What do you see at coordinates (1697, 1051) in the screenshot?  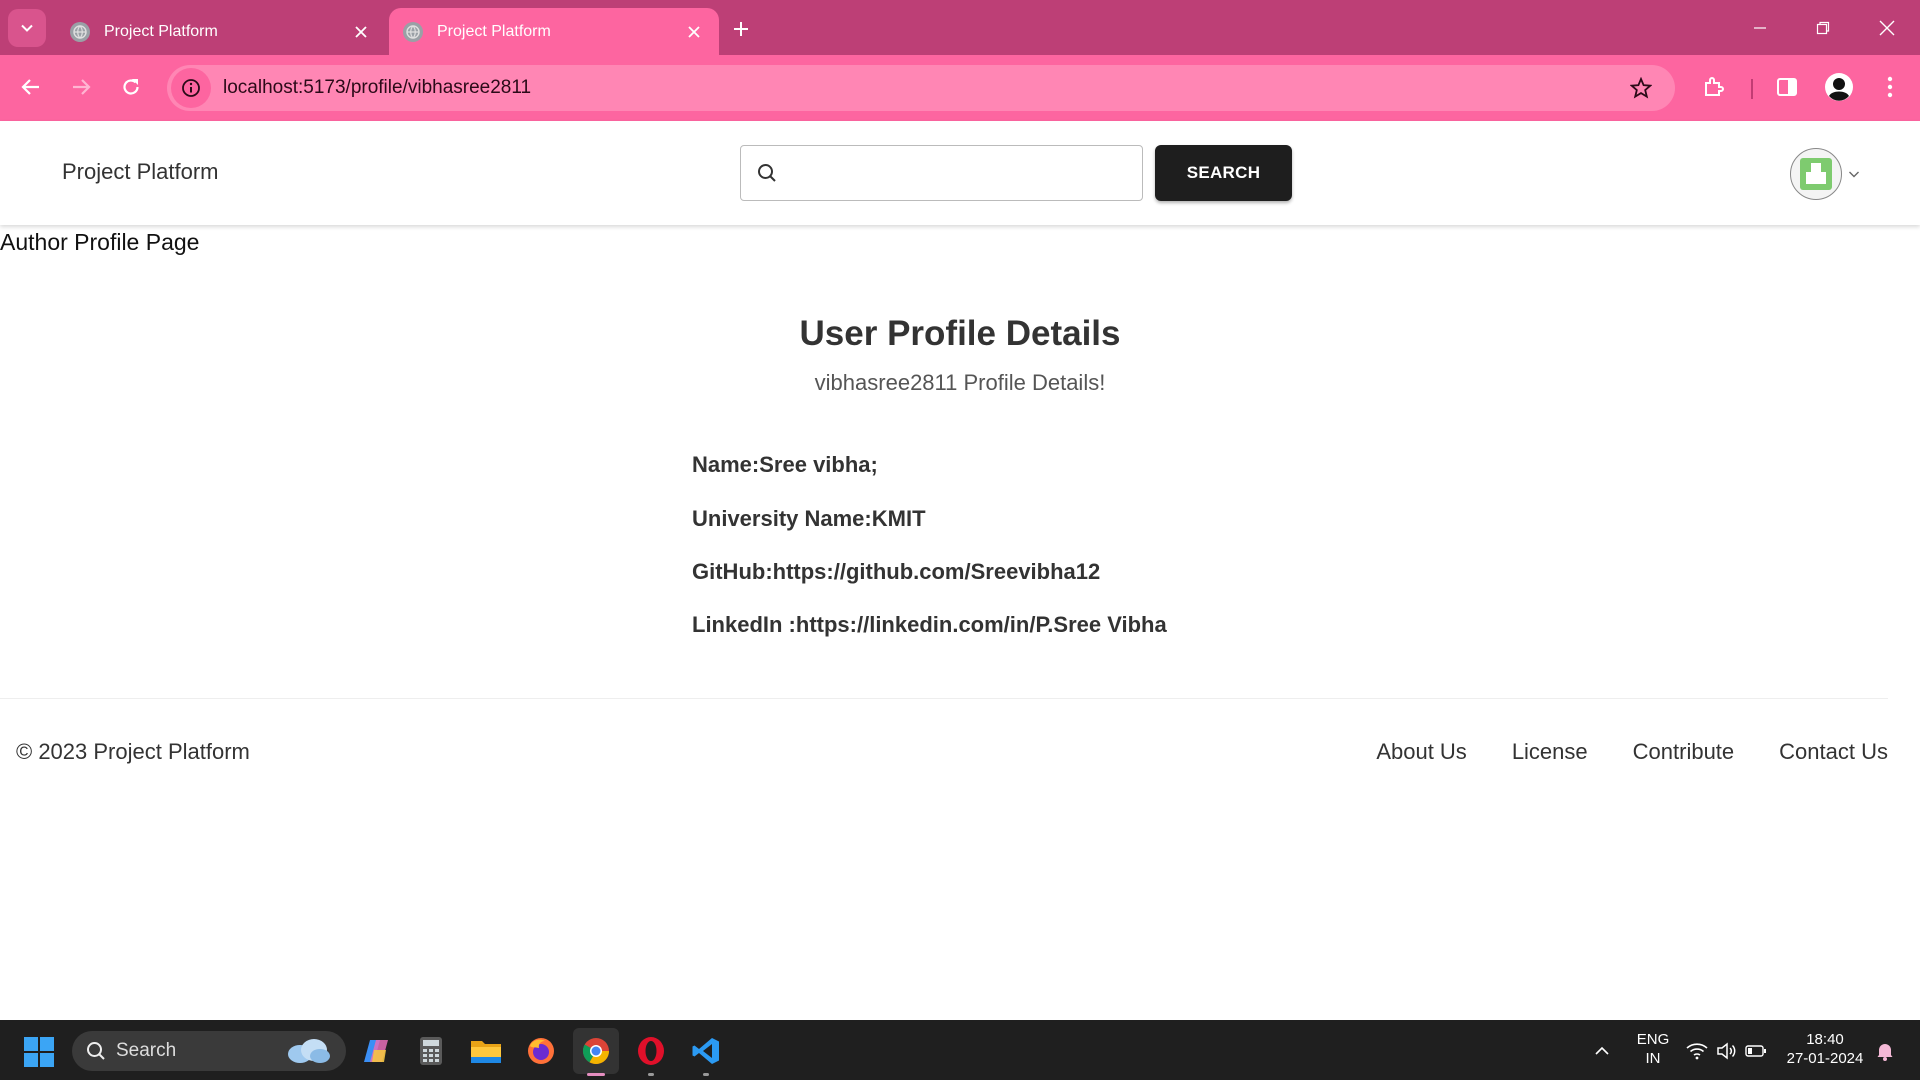 I see `wifi-icon` at bounding box center [1697, 1051].